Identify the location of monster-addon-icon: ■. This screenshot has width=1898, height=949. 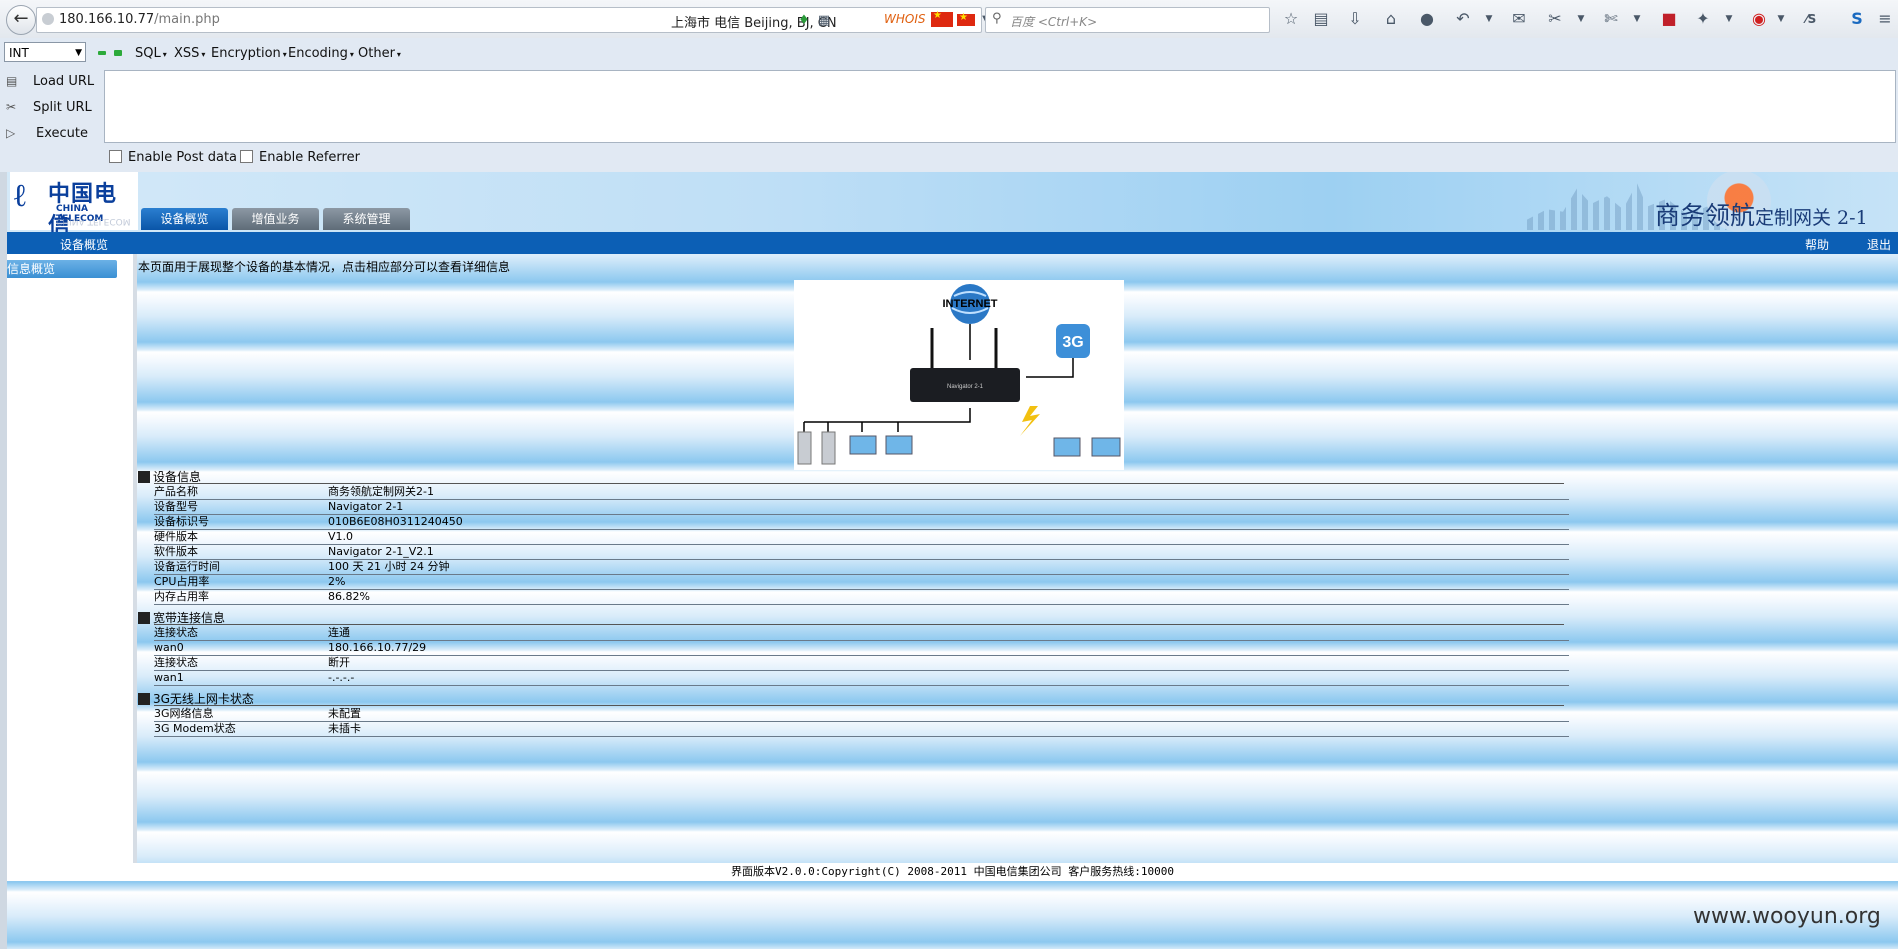
(1669, 19).